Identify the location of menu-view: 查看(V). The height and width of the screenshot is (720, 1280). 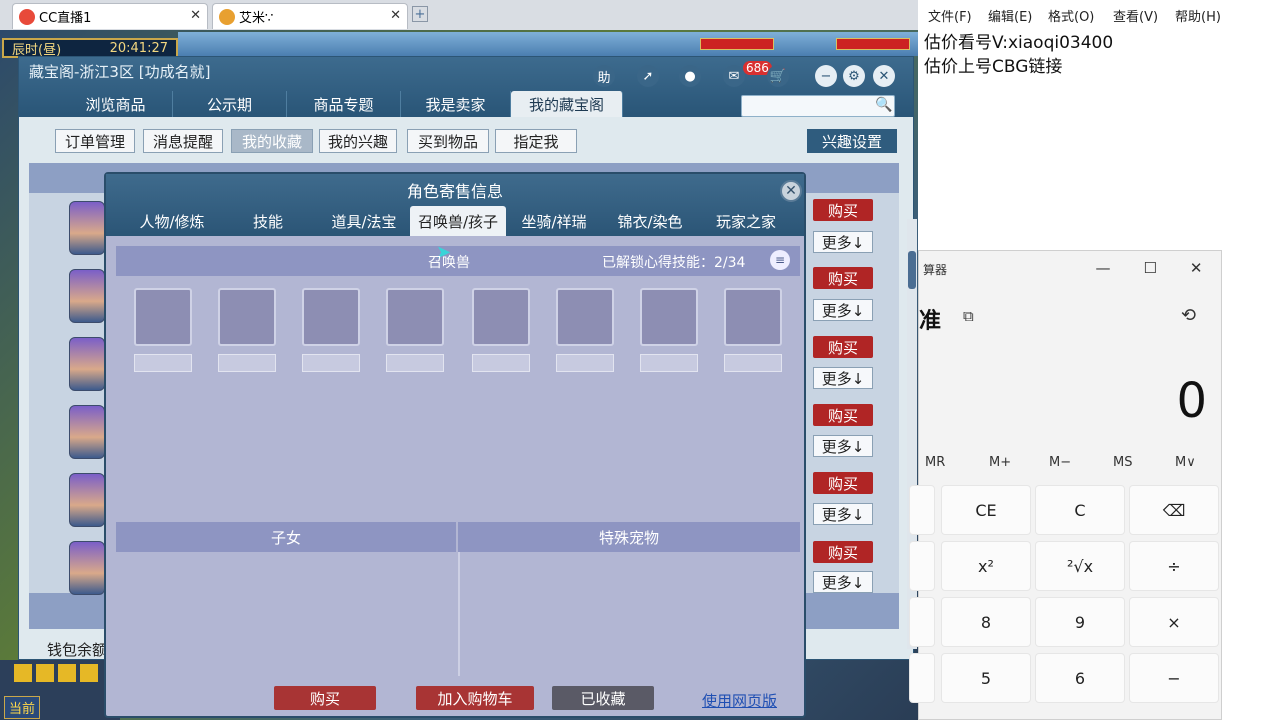
(1135, 15).